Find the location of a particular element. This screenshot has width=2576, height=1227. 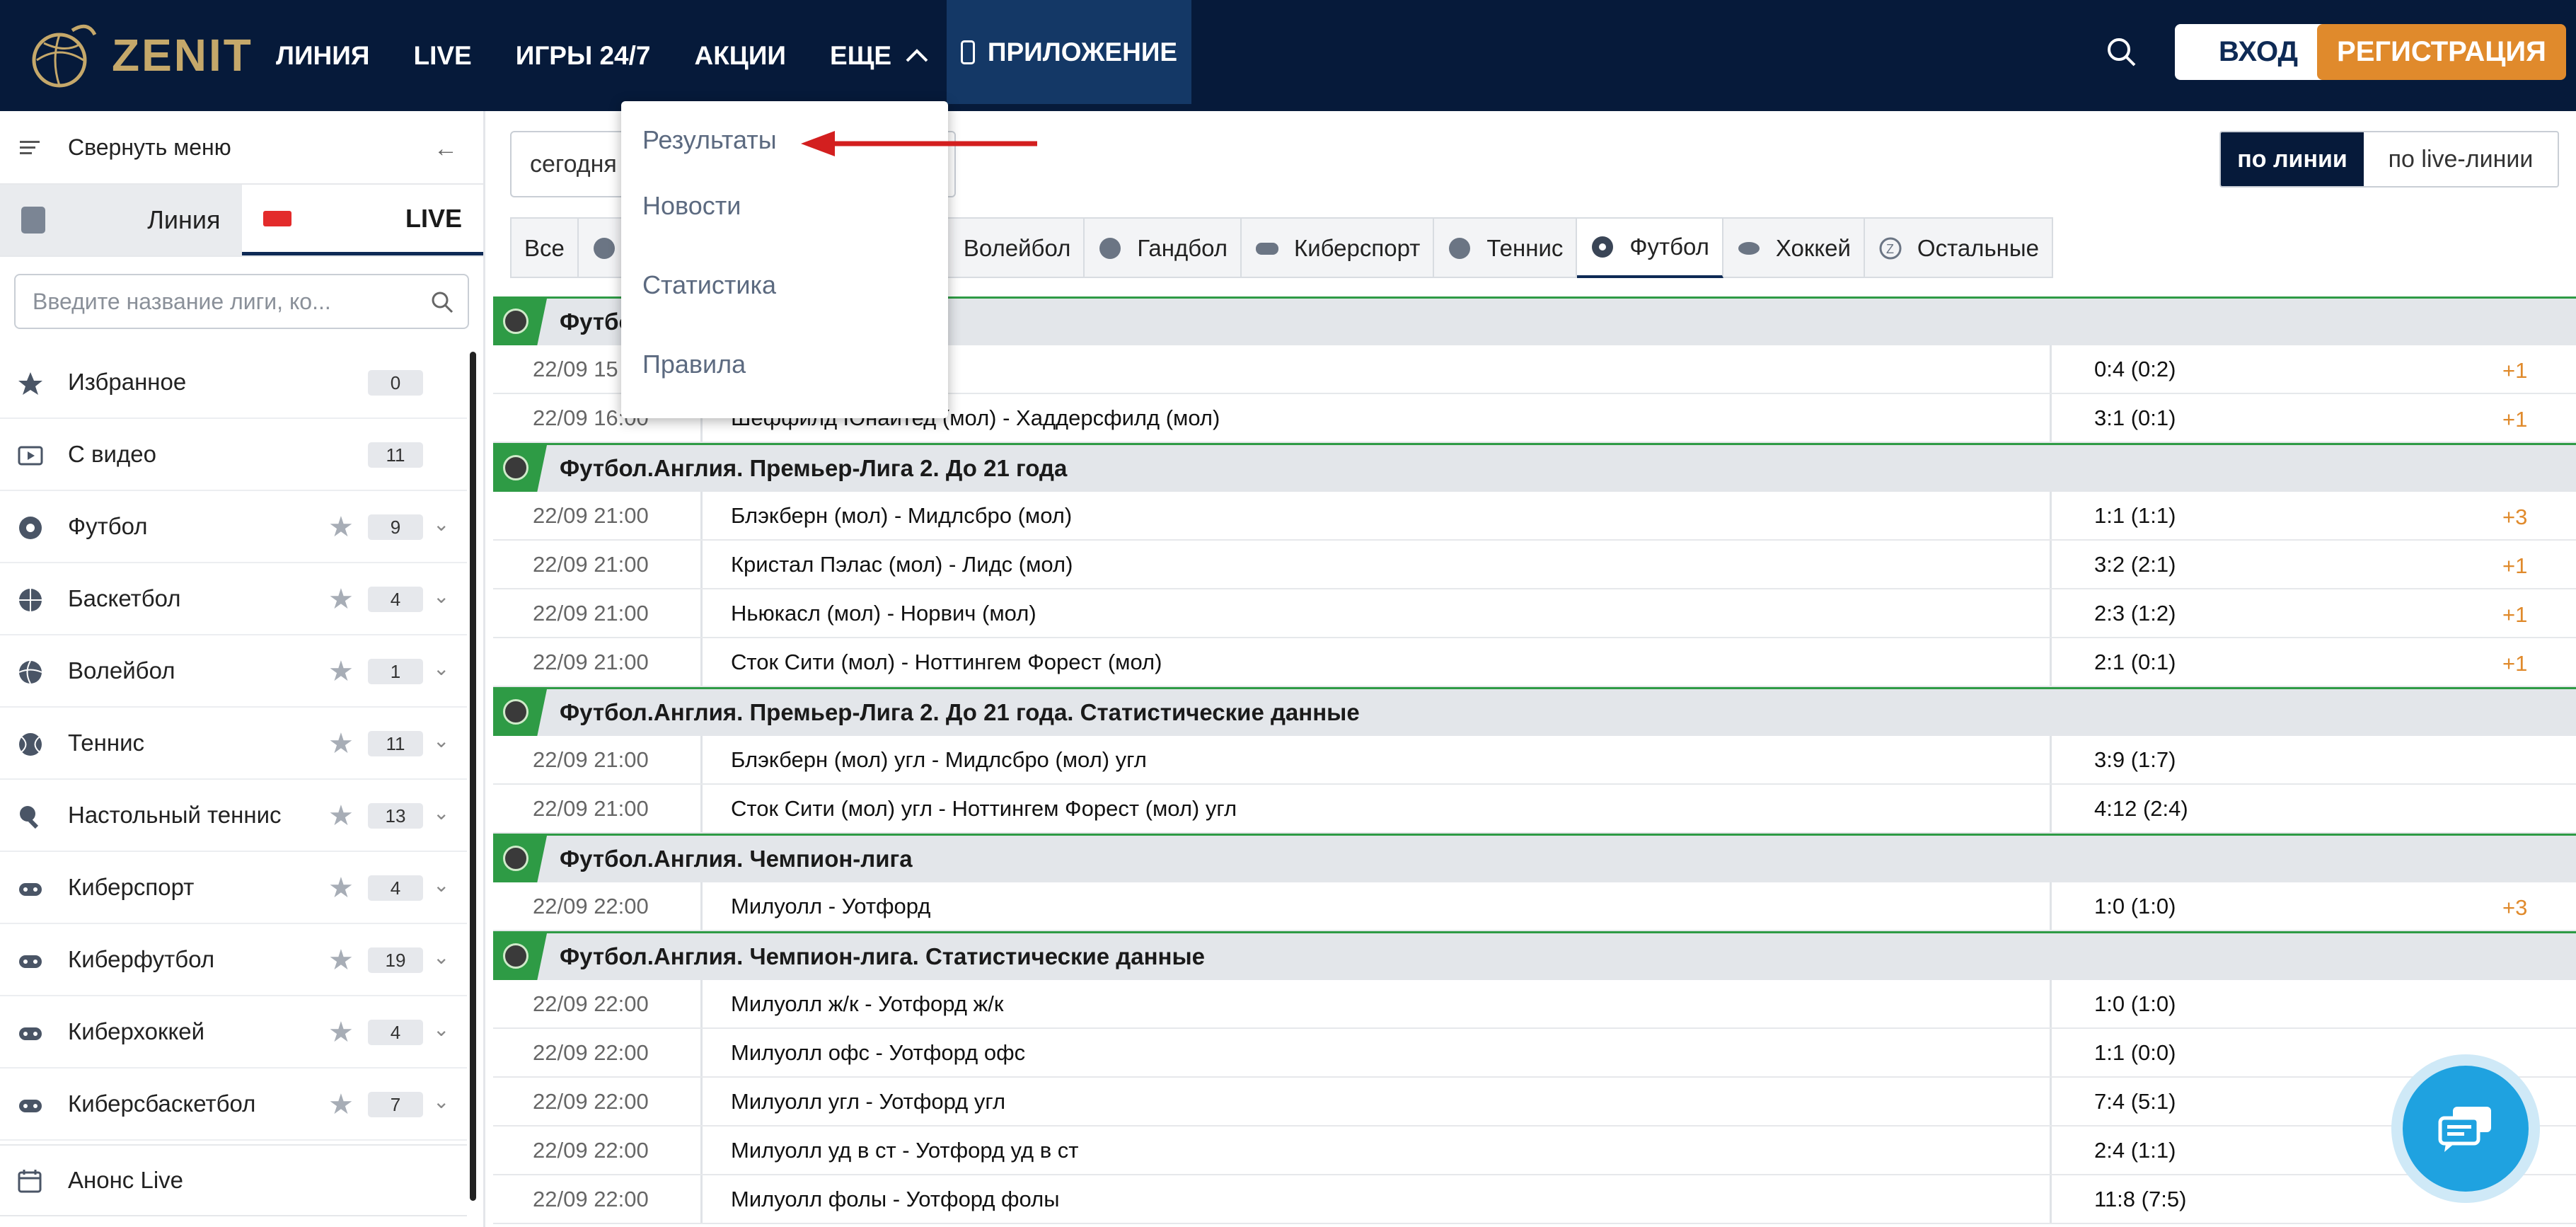

nav-promos: АКЦИИ is located at coordinates (740, 56).